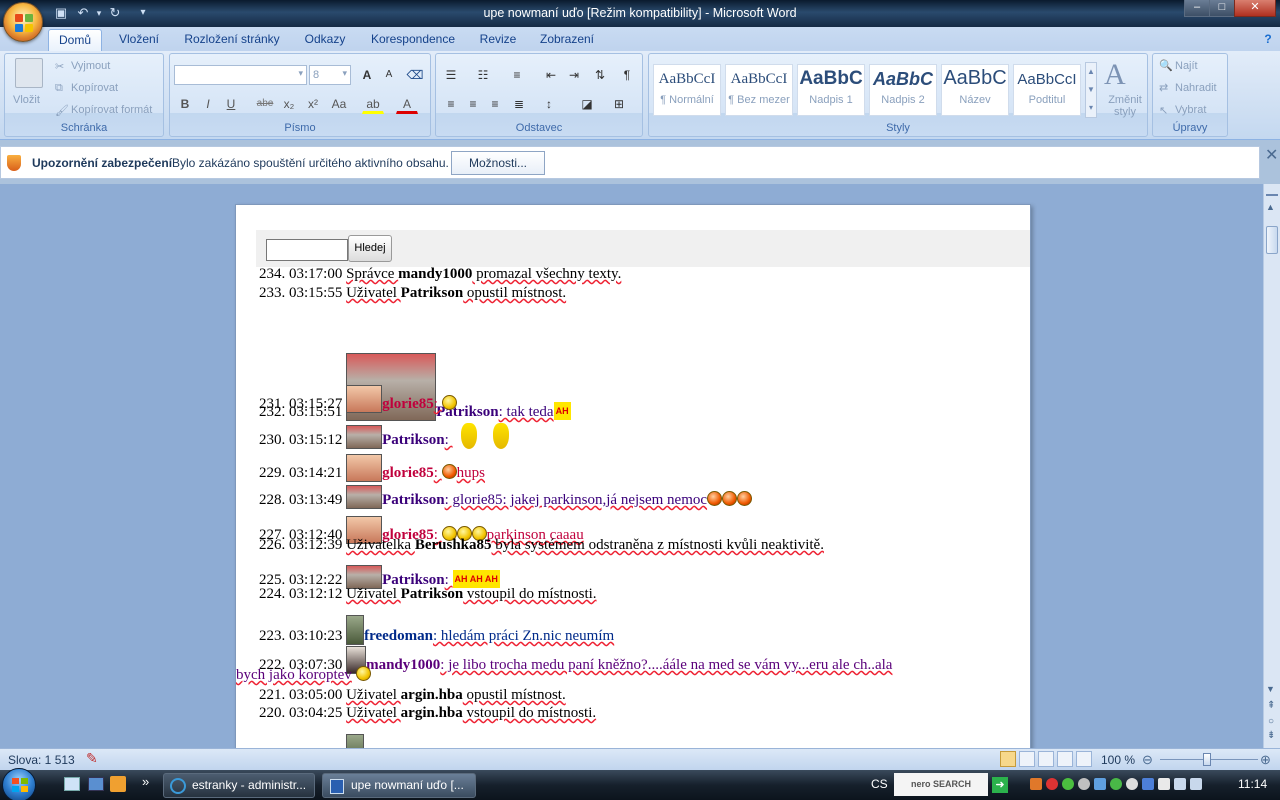 The width and height of the screenshot is (1280, 800). I want to click on subscript-button: x₂, so click(289, 104).